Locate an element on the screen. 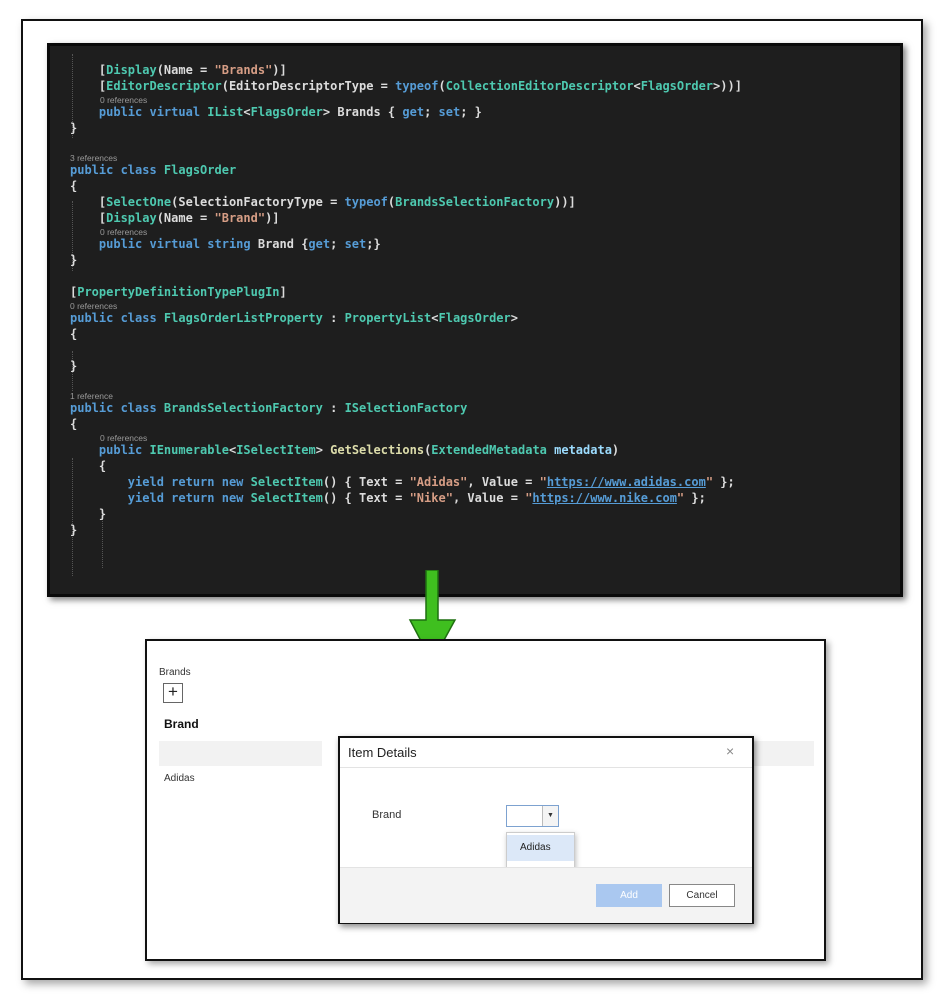 The height and width of the screenshot is (1001, 945). code-token: Brand { is located at coordinates (283, 244).